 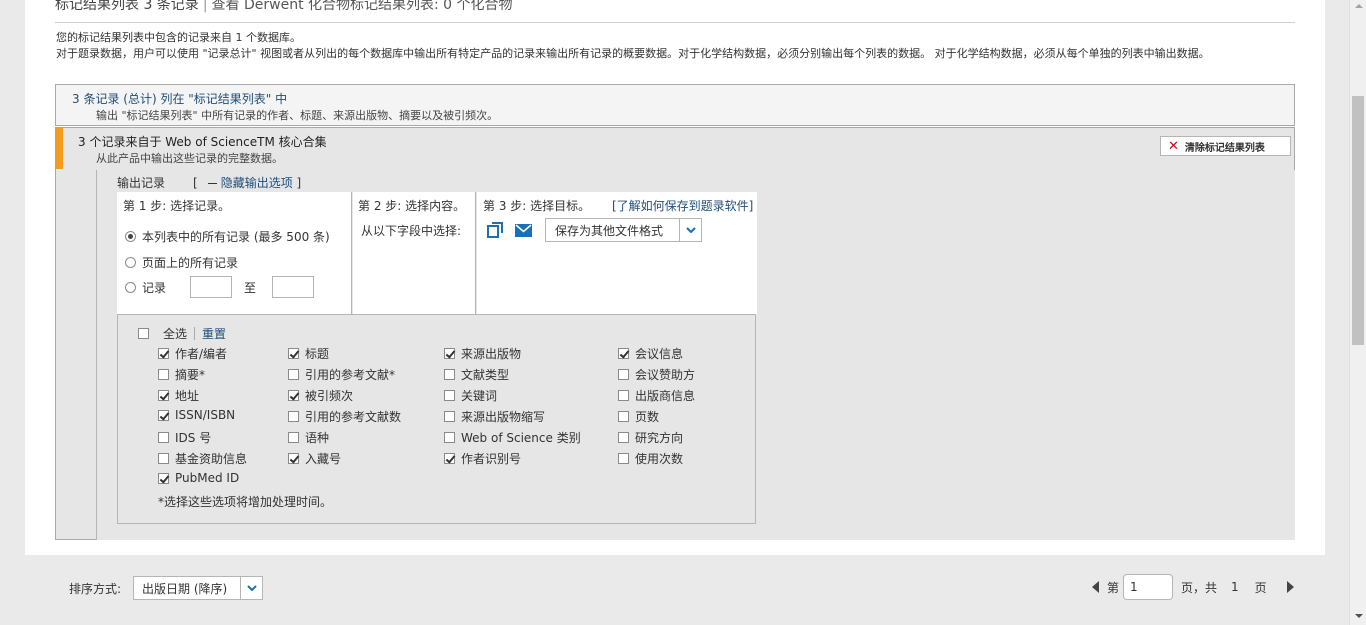 What do you see at coordinates (495, 230) in the screenshot?
I see `print-icon` at bounding box center [495, 230].